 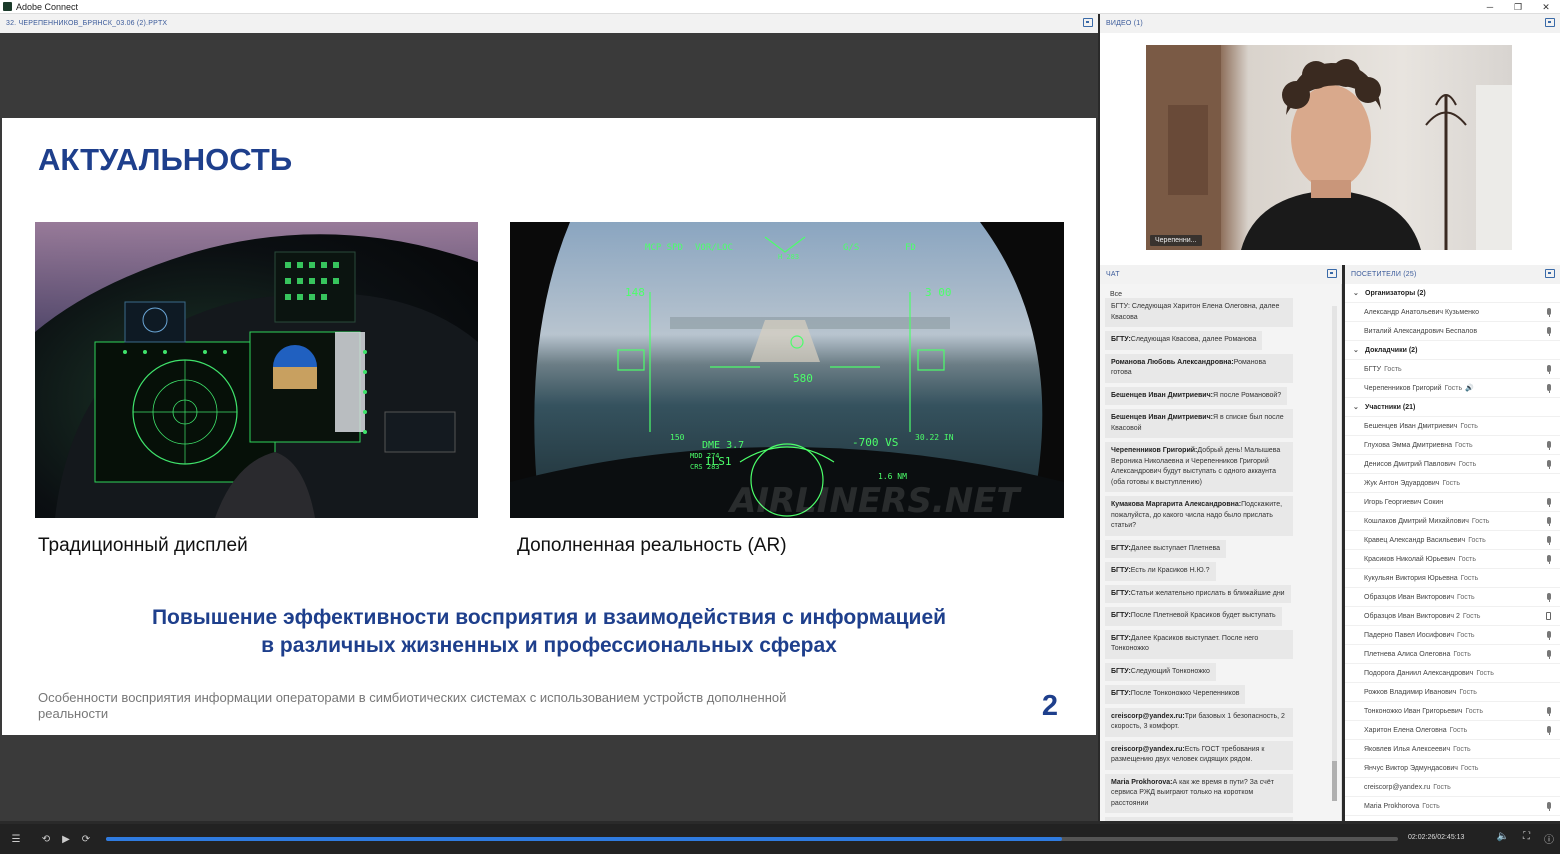 I want to click on forward-icon: ⟳, so click(x=86, y=839).